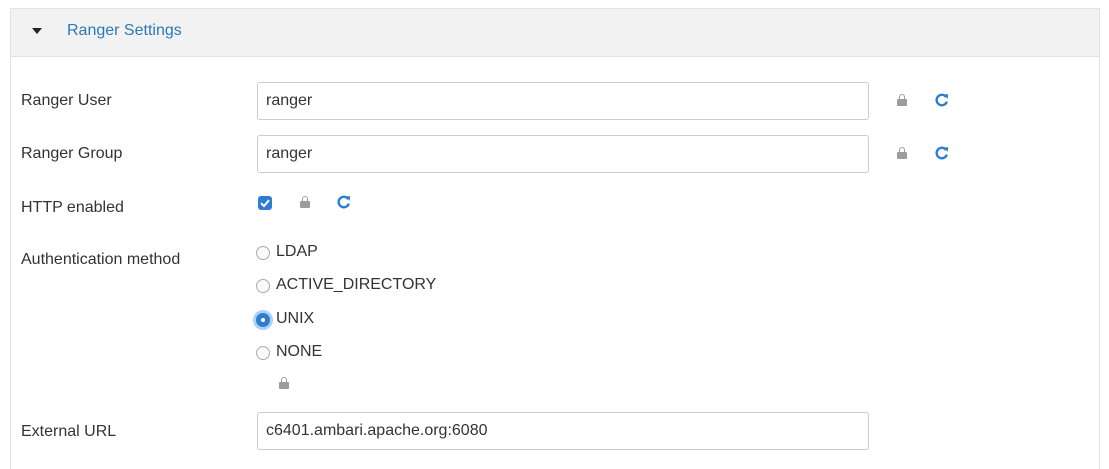  What do you see at coordinates (563, 431) in the screenshot?
I see `external-url-input` at bounding box center [563, 431].